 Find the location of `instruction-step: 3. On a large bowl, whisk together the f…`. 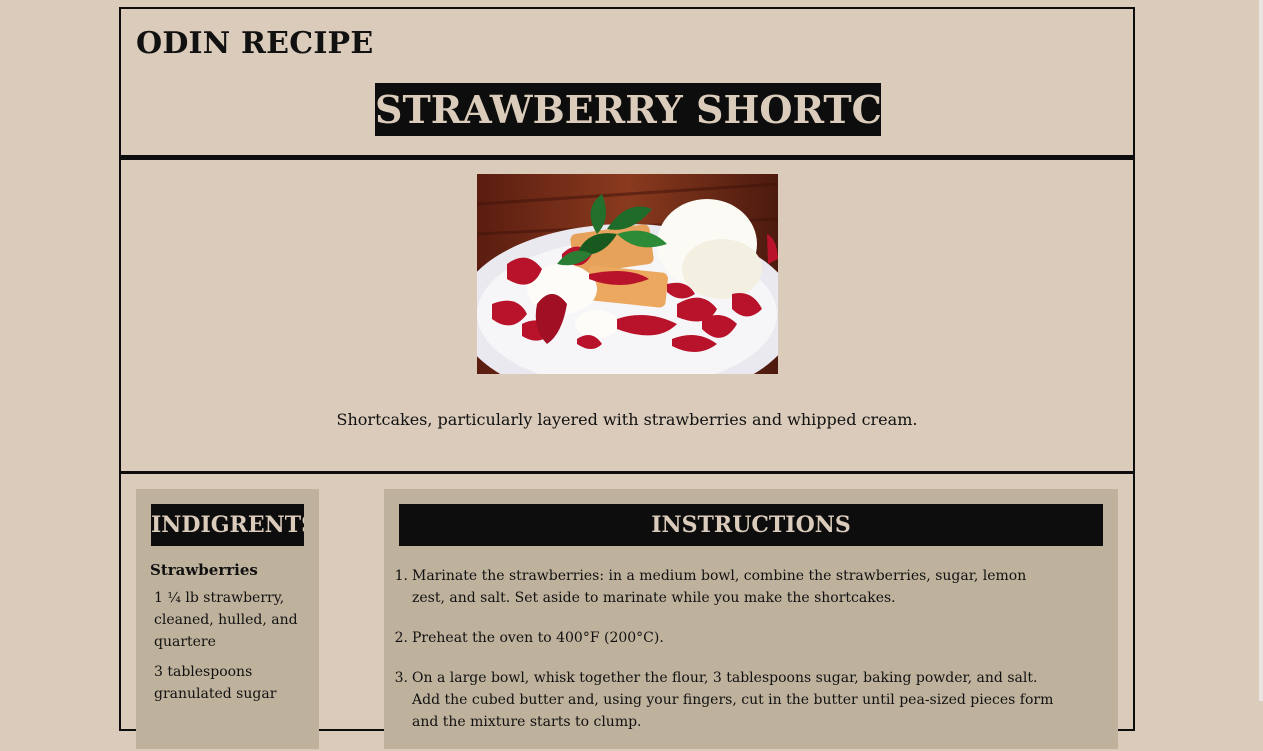

instruction-step: 3. On a large bowl, whisk together the f… is located at coordinates (728, 700).